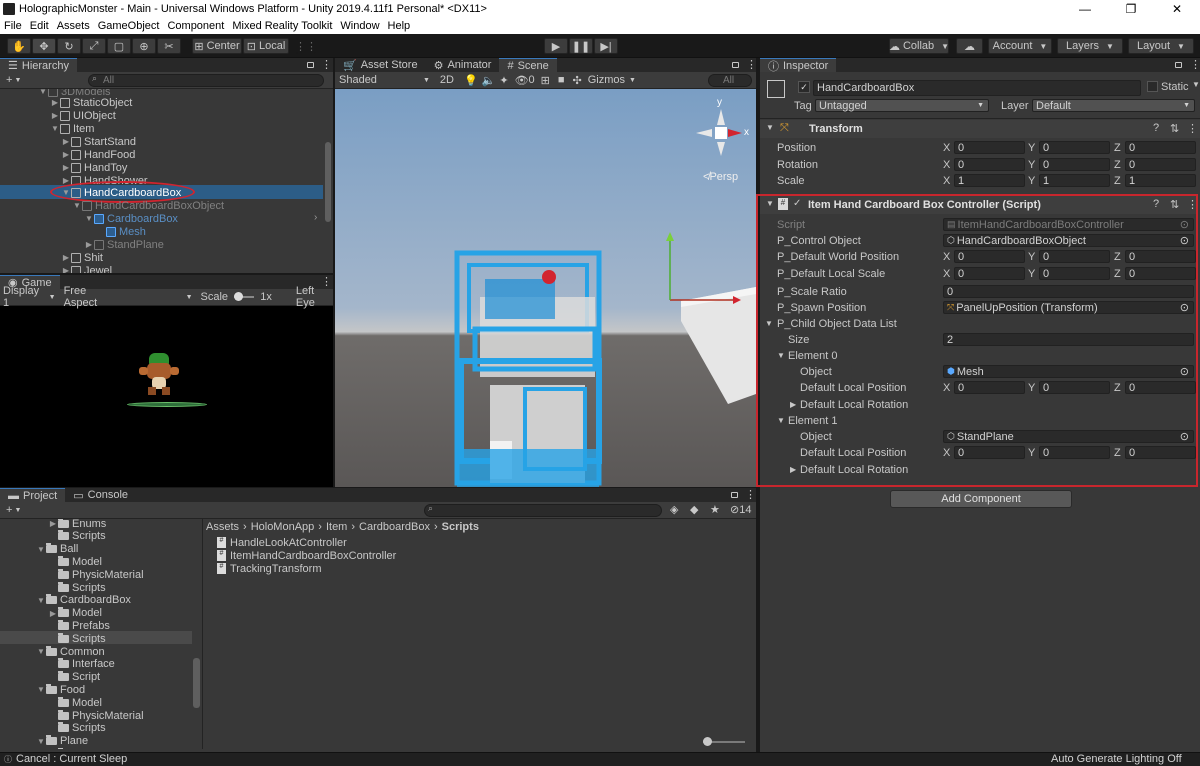  I want to click on pause-button: ❚❚, so click(581, 46).